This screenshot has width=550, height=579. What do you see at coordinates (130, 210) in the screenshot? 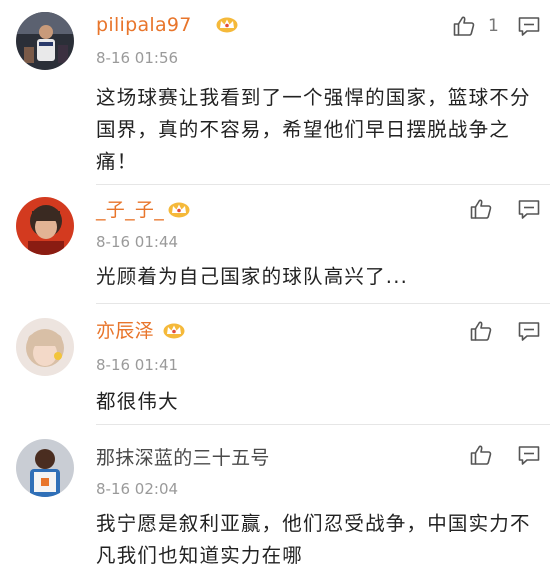
I see `username: _子_子_` at bounding box center [130, 210].